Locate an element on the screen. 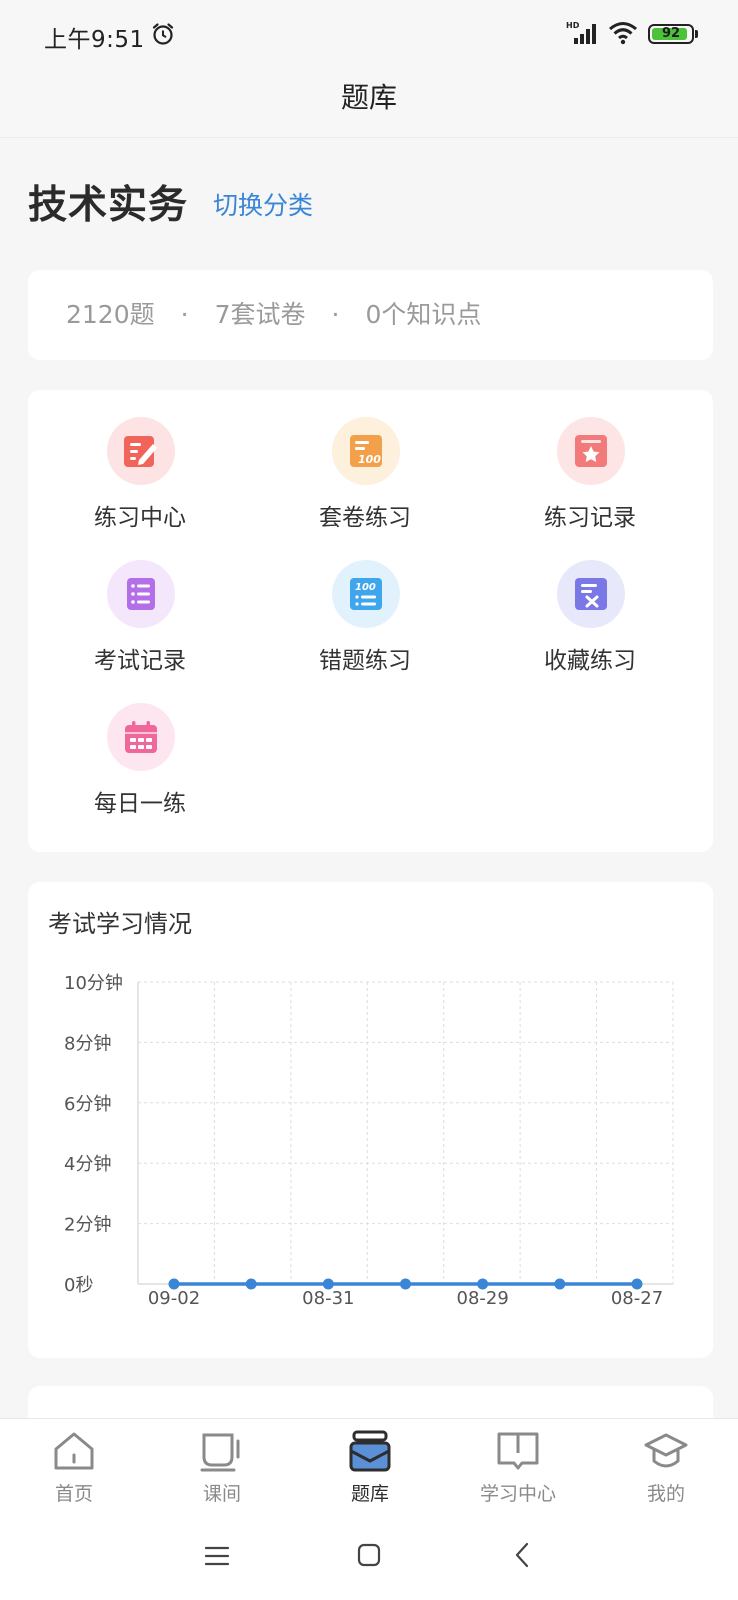 This screenshot has height=1600, width=738. status-time: 上午9:51 is located at coordinates (94, 40).